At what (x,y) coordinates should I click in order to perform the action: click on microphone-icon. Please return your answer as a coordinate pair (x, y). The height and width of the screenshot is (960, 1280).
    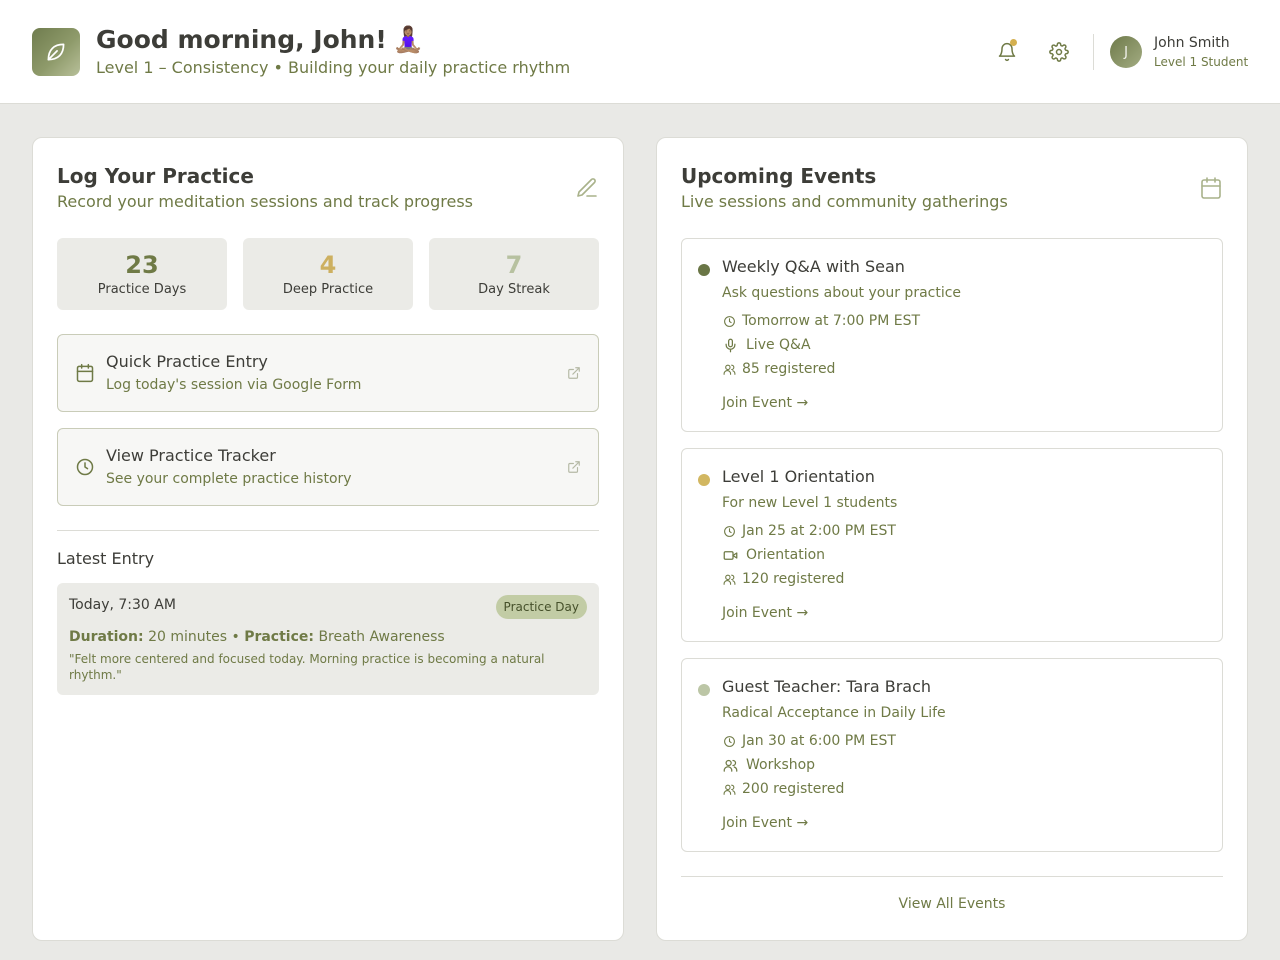
    Looking at the image, I should click on (730, 345).